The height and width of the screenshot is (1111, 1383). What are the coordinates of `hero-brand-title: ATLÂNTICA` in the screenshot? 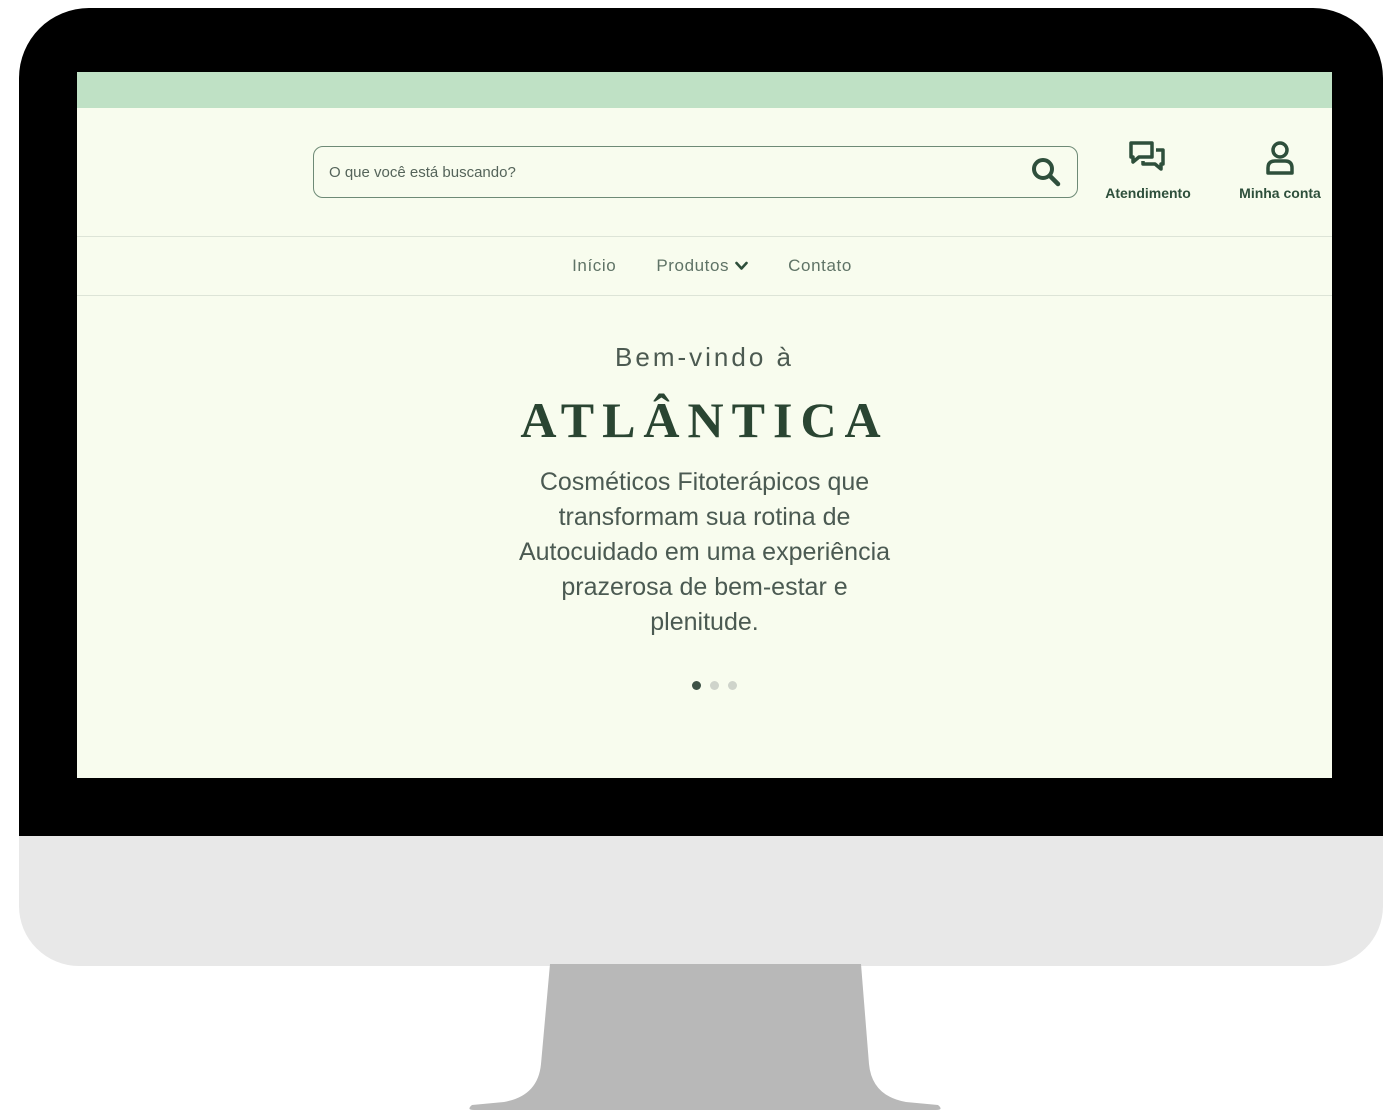 It's located at (704, 420).